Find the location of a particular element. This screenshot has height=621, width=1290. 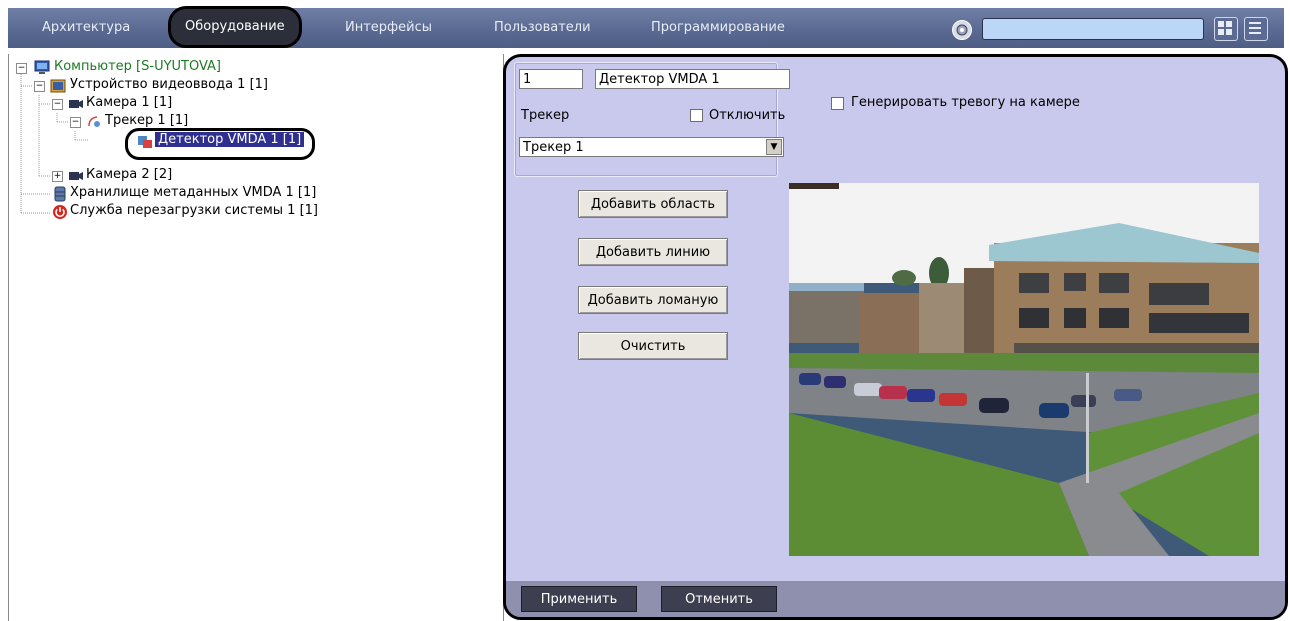

tab-interfaces: Интерфейсы is located at coordinates (388, 28).